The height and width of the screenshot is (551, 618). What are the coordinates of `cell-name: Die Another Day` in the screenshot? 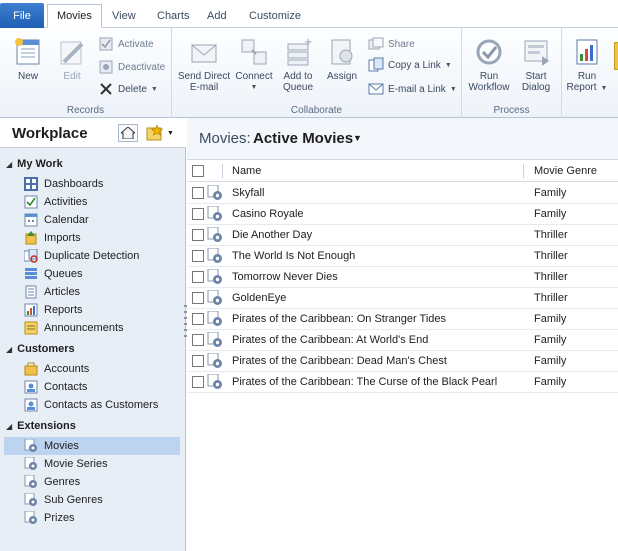 It's located at (272, 235).